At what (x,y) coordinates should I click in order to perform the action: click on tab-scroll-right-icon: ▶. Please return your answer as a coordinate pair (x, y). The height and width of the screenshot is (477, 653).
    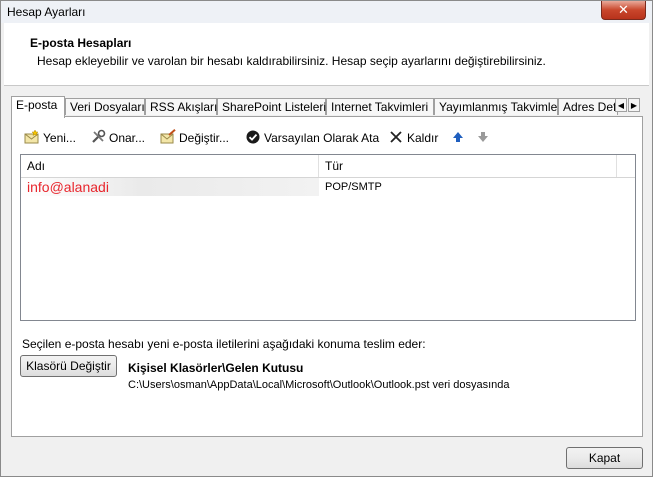
    Looking at the image, I should click on (634, 105).